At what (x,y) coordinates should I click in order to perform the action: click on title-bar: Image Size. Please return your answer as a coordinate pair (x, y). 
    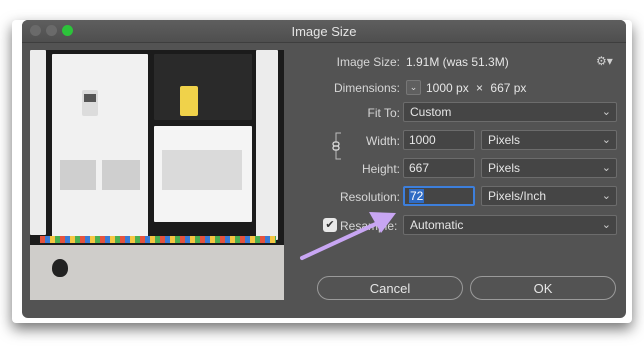
    Looking at the image, I should click on (324, 31).